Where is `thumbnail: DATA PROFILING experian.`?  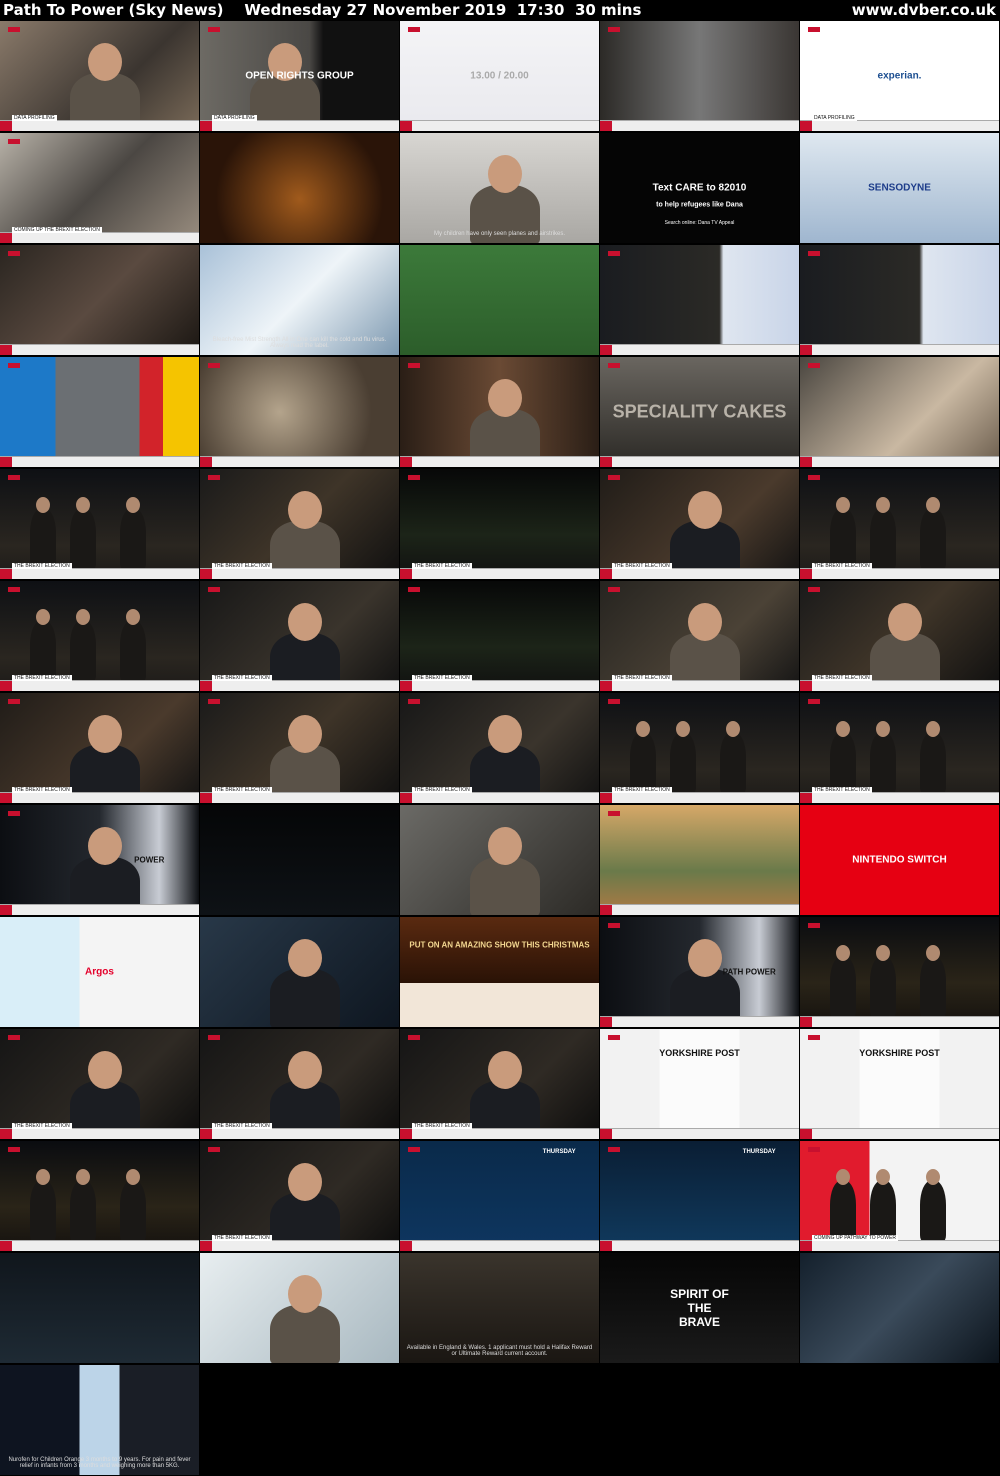
thumbnail: DATA PROFILING experian. is located at coordinates (899, 76).